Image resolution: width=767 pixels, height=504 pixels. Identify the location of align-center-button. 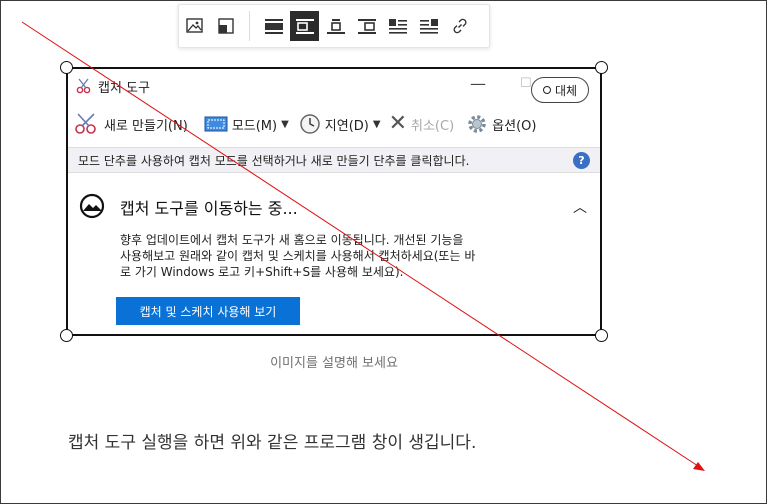
(335, 26).